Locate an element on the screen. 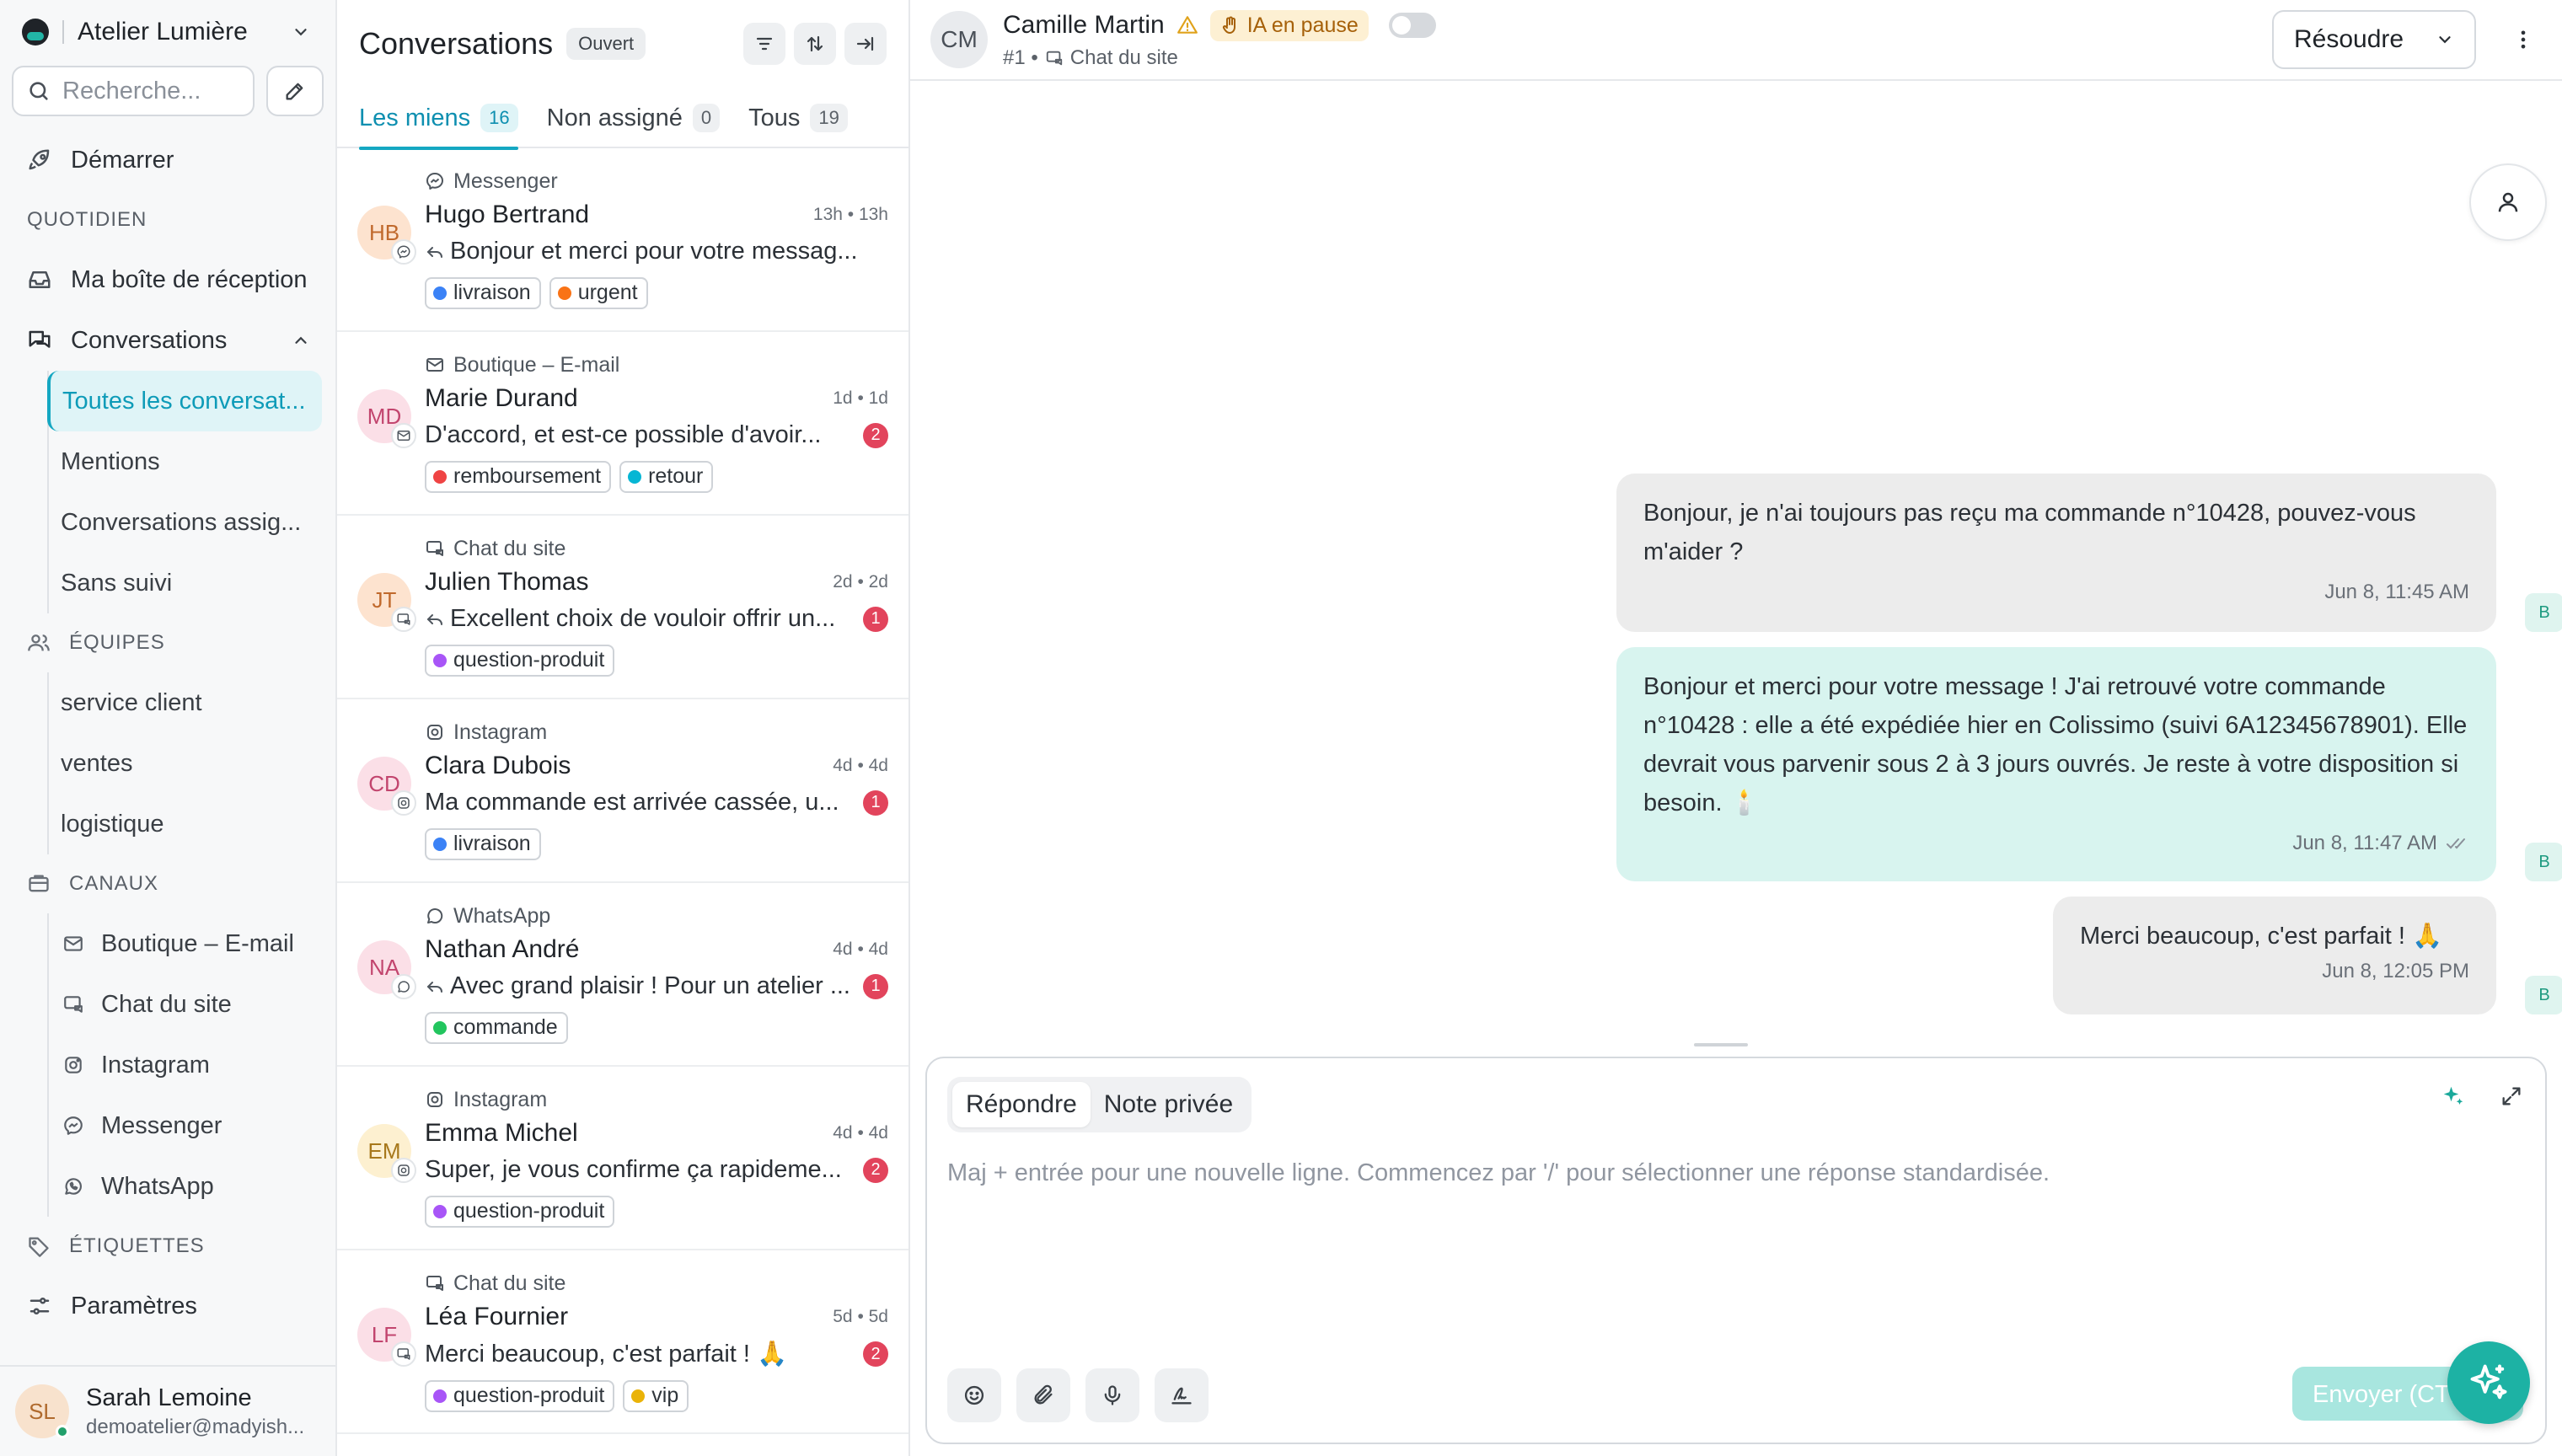  channel-label: Instagram is located at coordinates (500, 1099).